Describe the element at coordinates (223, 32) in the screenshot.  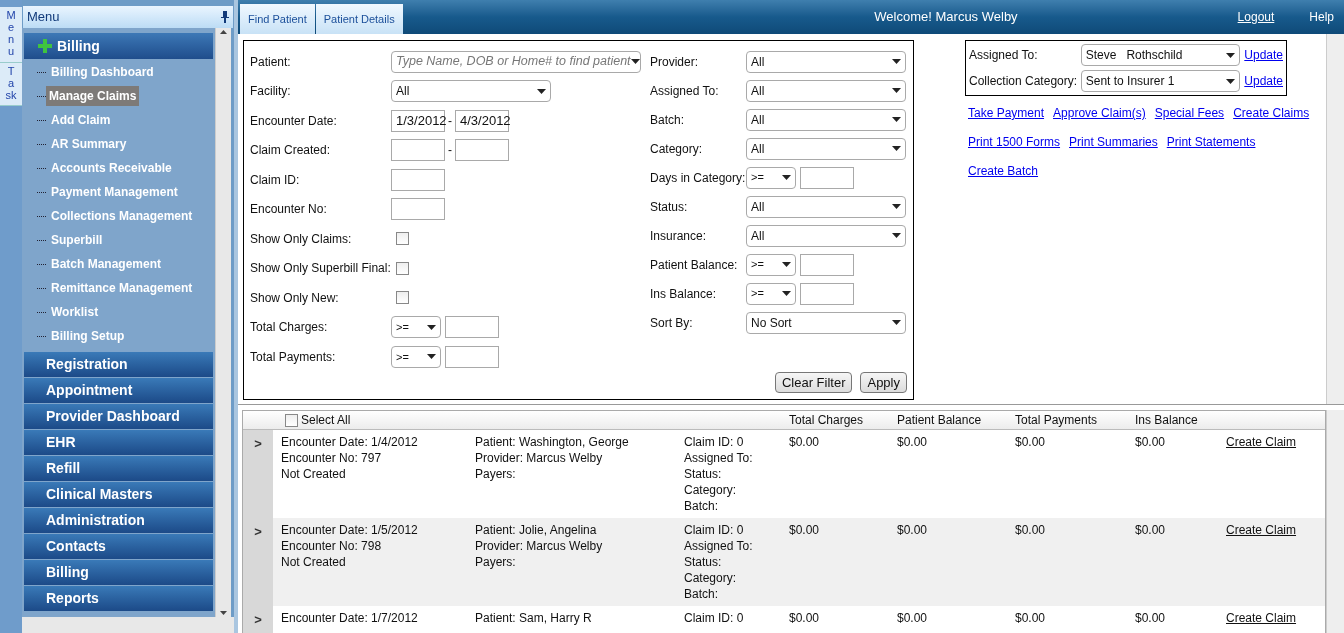
I see `scroll-up-icon` at that location.